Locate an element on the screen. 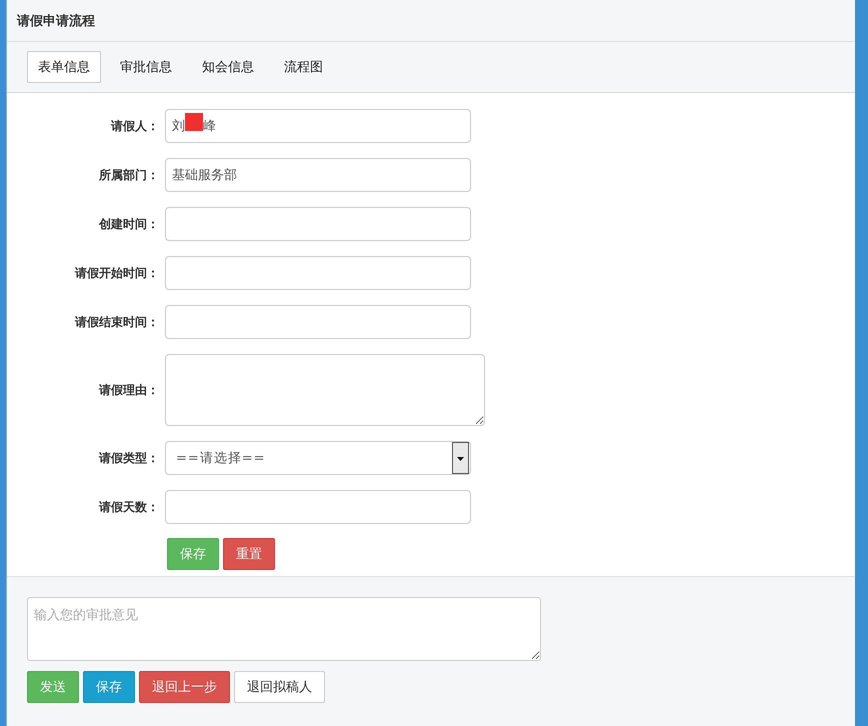  tab: 表单信息 is located at coordinates (64, 67).